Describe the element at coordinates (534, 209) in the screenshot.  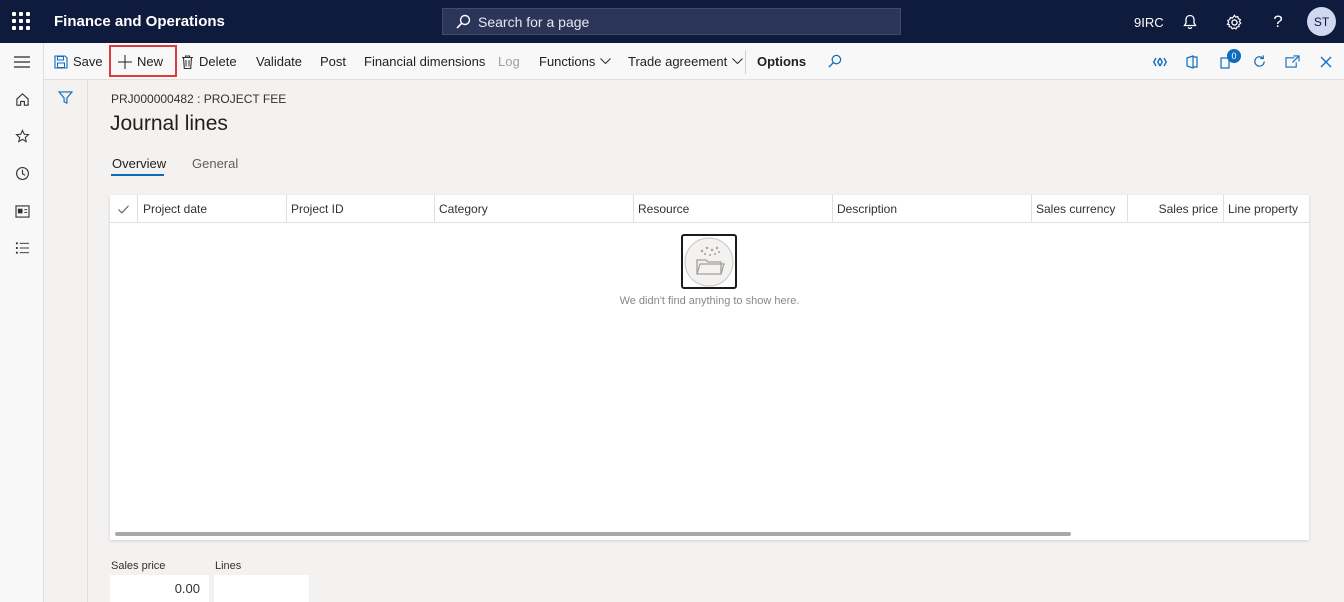
I see `column-category: Category` at that location.